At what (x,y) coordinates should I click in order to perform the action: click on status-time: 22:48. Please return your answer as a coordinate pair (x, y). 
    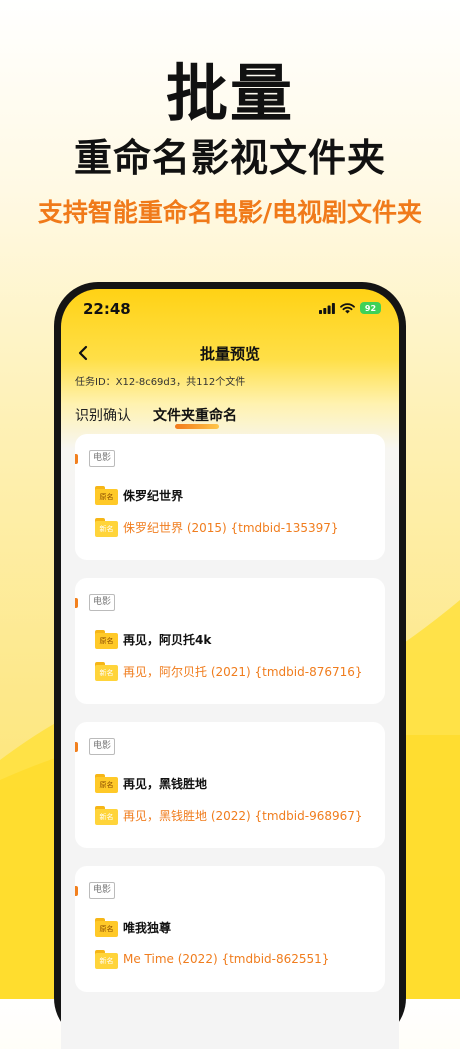
    Looking at the image, I should click on (107, 309).